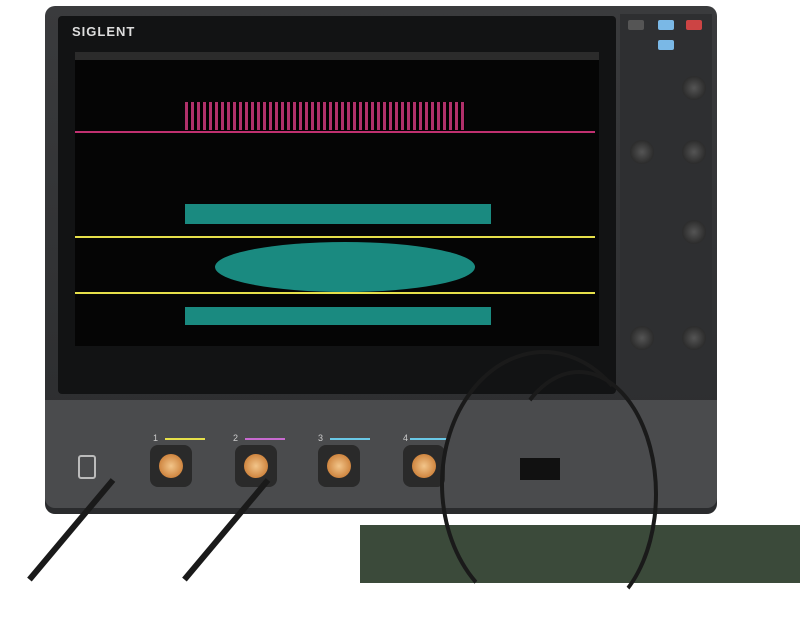 The image size is (800, 618). Describe the element at coordinates (339, 466) in the screenshot. I see `channel-3-bnc` at that location.